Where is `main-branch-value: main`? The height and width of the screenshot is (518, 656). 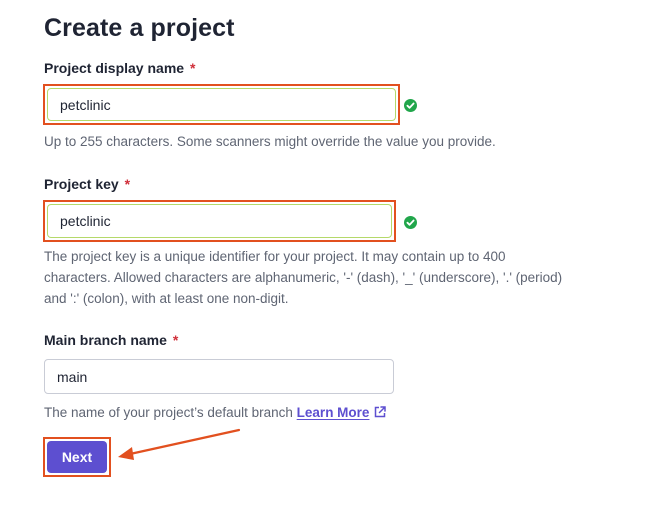 main-branch-value: main is located at coordinates (72, 376).